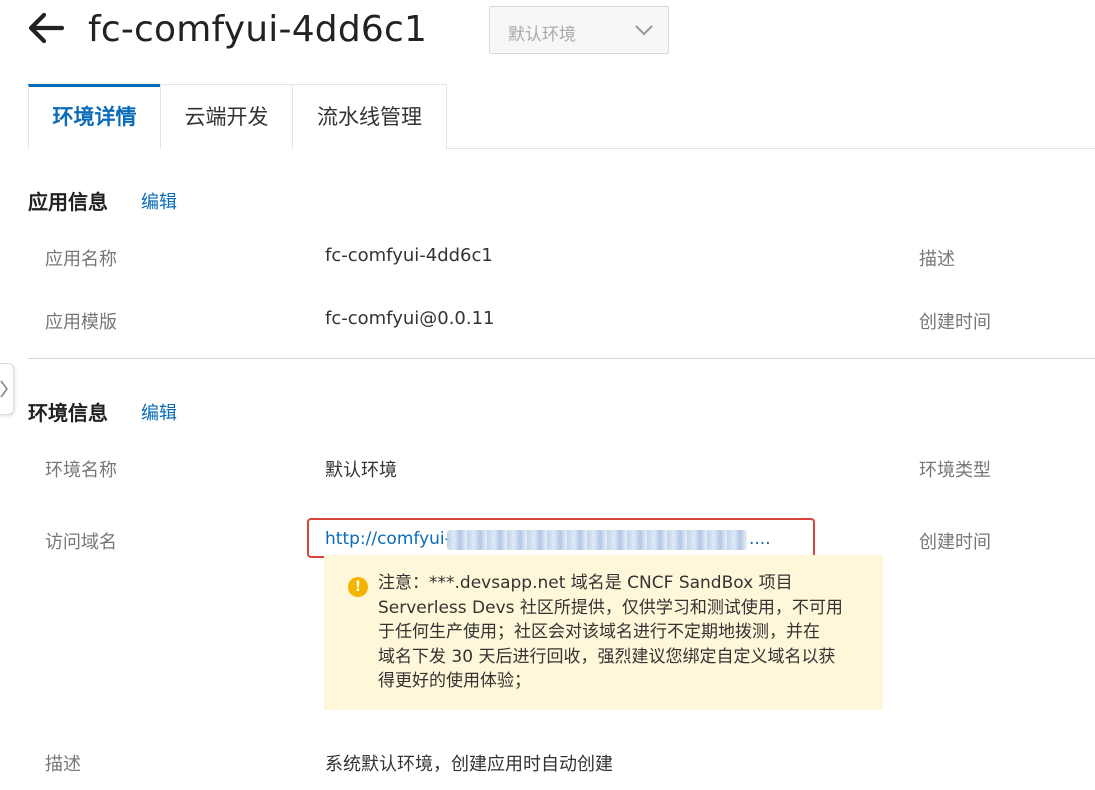 The image size is (1095, 790). I want to click on back-button, so click(46, 28).